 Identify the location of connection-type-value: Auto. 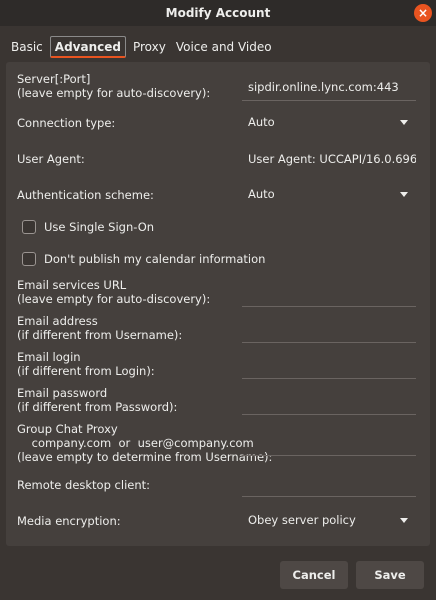
(261, 122).